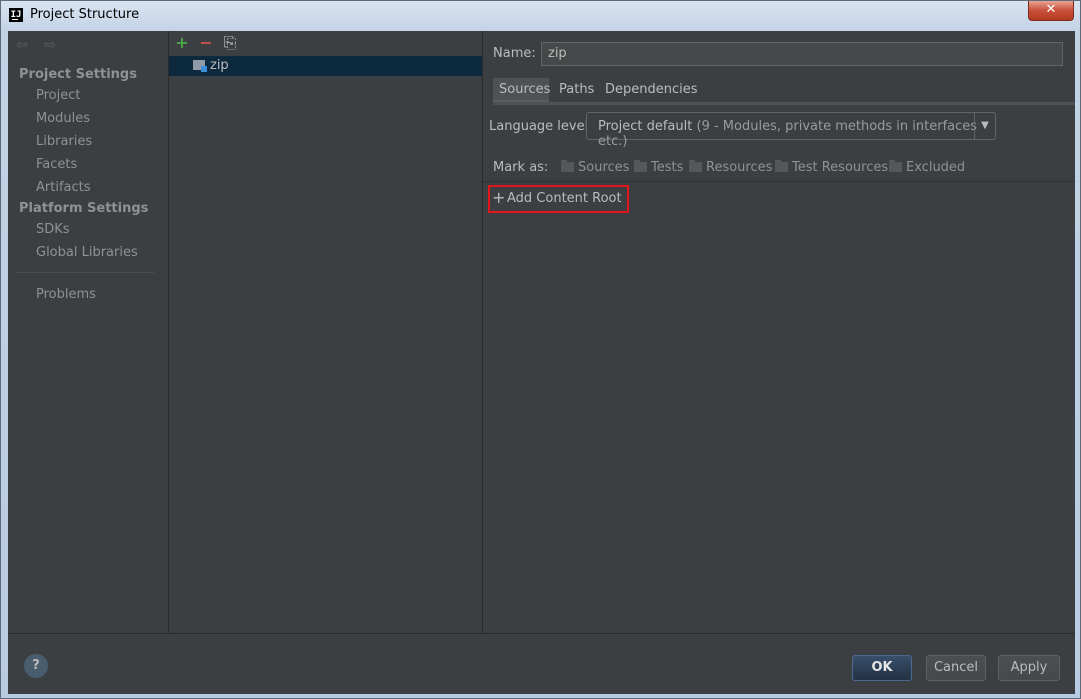 The image size is (1081, 699). Describe the element at coordinates (779, 181) in the screenshot. I see `mark-as-divider` at that location.